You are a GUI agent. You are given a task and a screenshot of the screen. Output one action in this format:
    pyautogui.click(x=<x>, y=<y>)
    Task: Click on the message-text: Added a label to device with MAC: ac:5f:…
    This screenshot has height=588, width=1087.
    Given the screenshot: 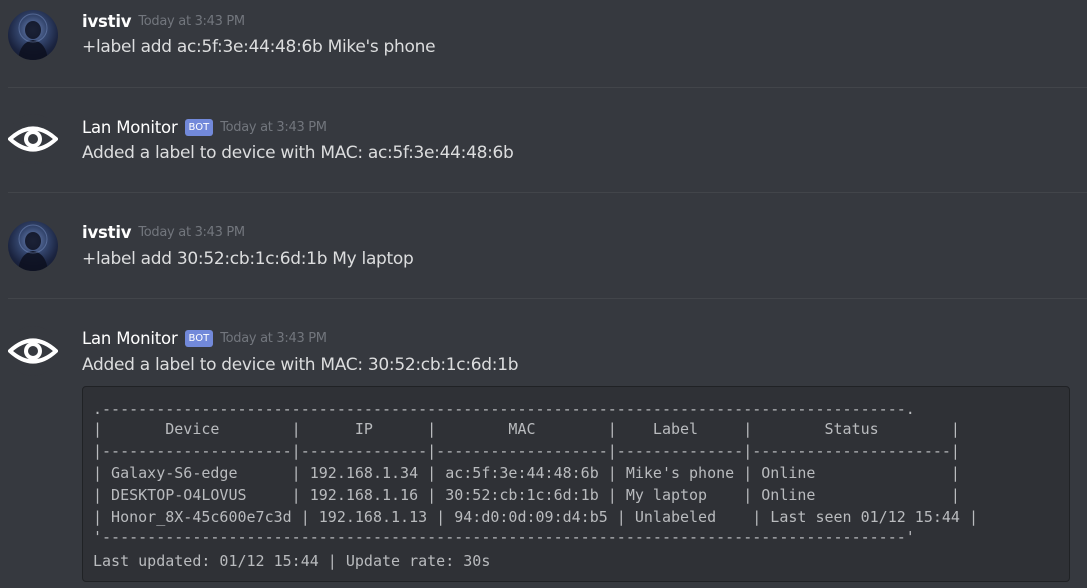 What is the action you would take?
    pyautogui.click(x=298, y=153)
    